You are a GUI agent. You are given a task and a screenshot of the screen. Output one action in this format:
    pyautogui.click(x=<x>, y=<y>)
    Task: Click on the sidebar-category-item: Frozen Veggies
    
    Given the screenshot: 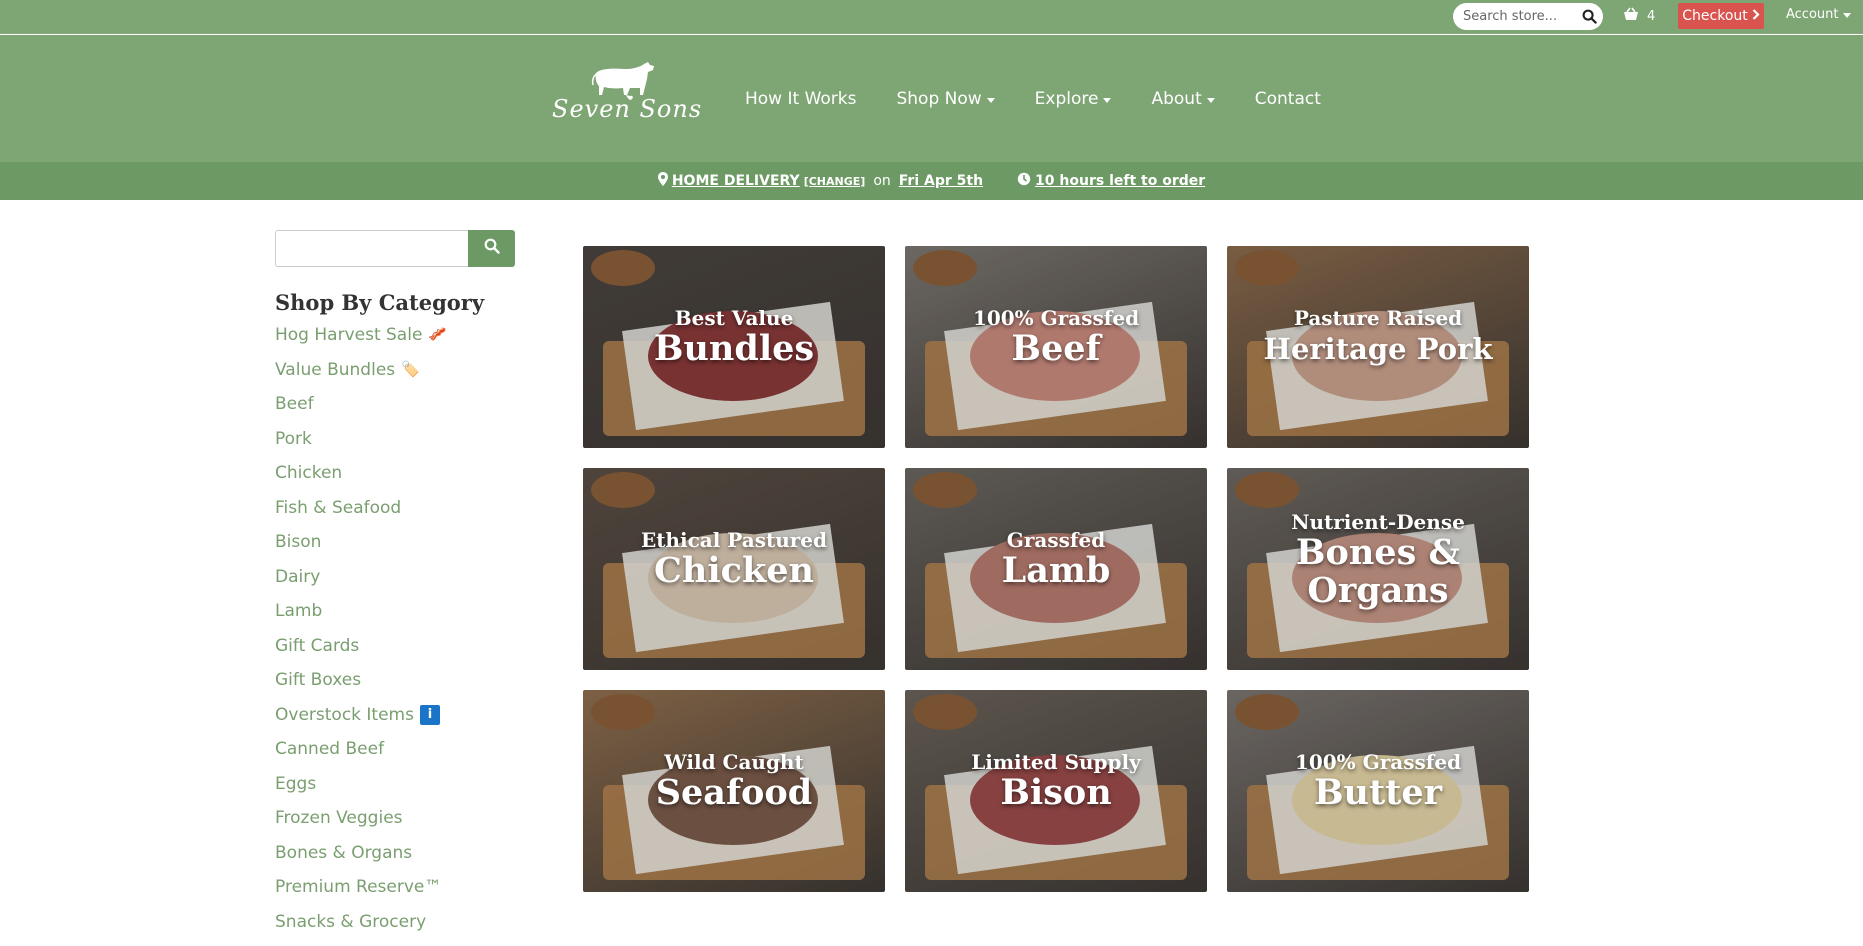 What is the action you would take?
    pyautogui.click(x=361, y=825)
    